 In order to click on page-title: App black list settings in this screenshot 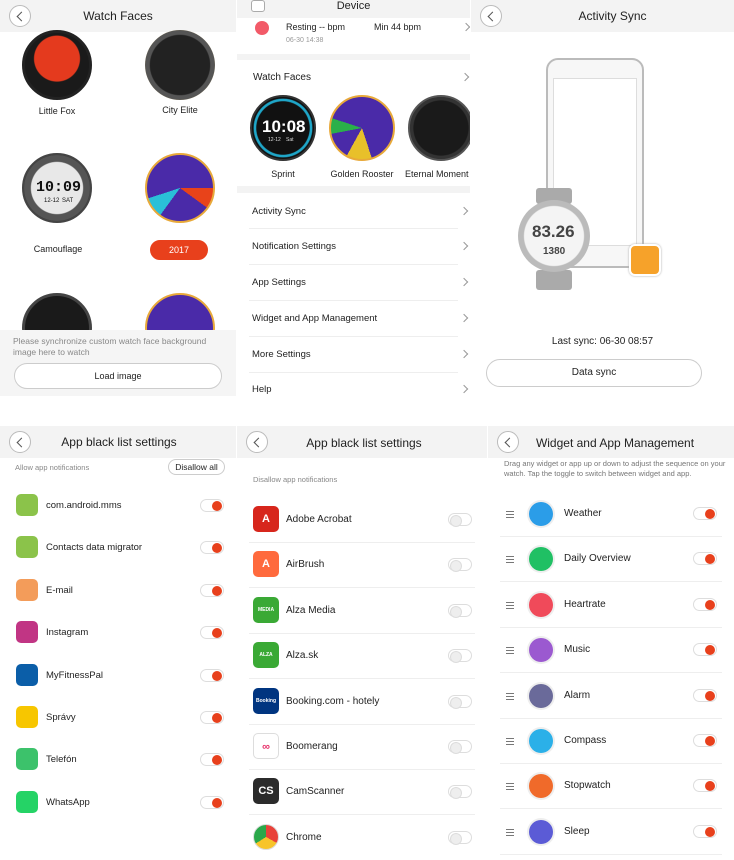, I will do `click(119, 442)`.